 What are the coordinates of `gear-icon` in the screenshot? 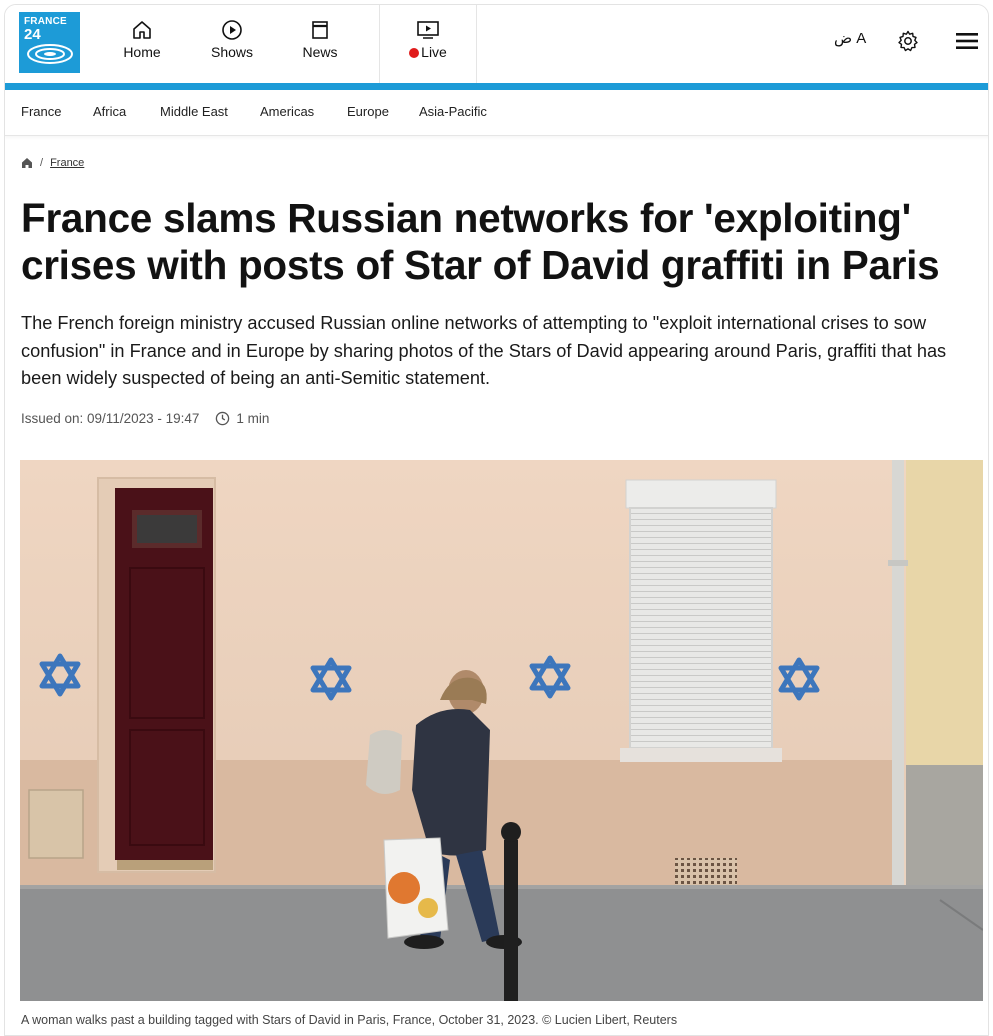 It's located at (908, 41).